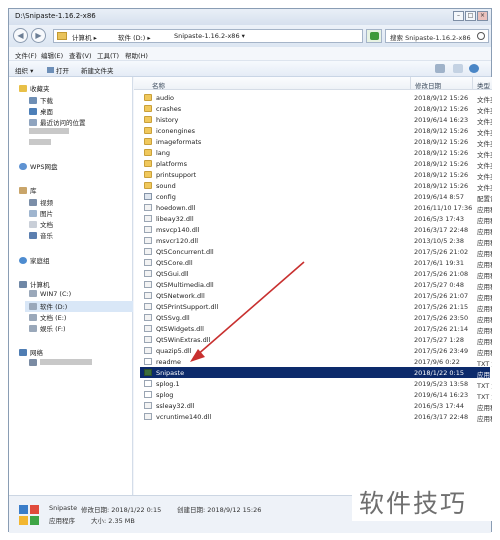  I want to click on nav-desktop: 桌面, so click(41, 111).